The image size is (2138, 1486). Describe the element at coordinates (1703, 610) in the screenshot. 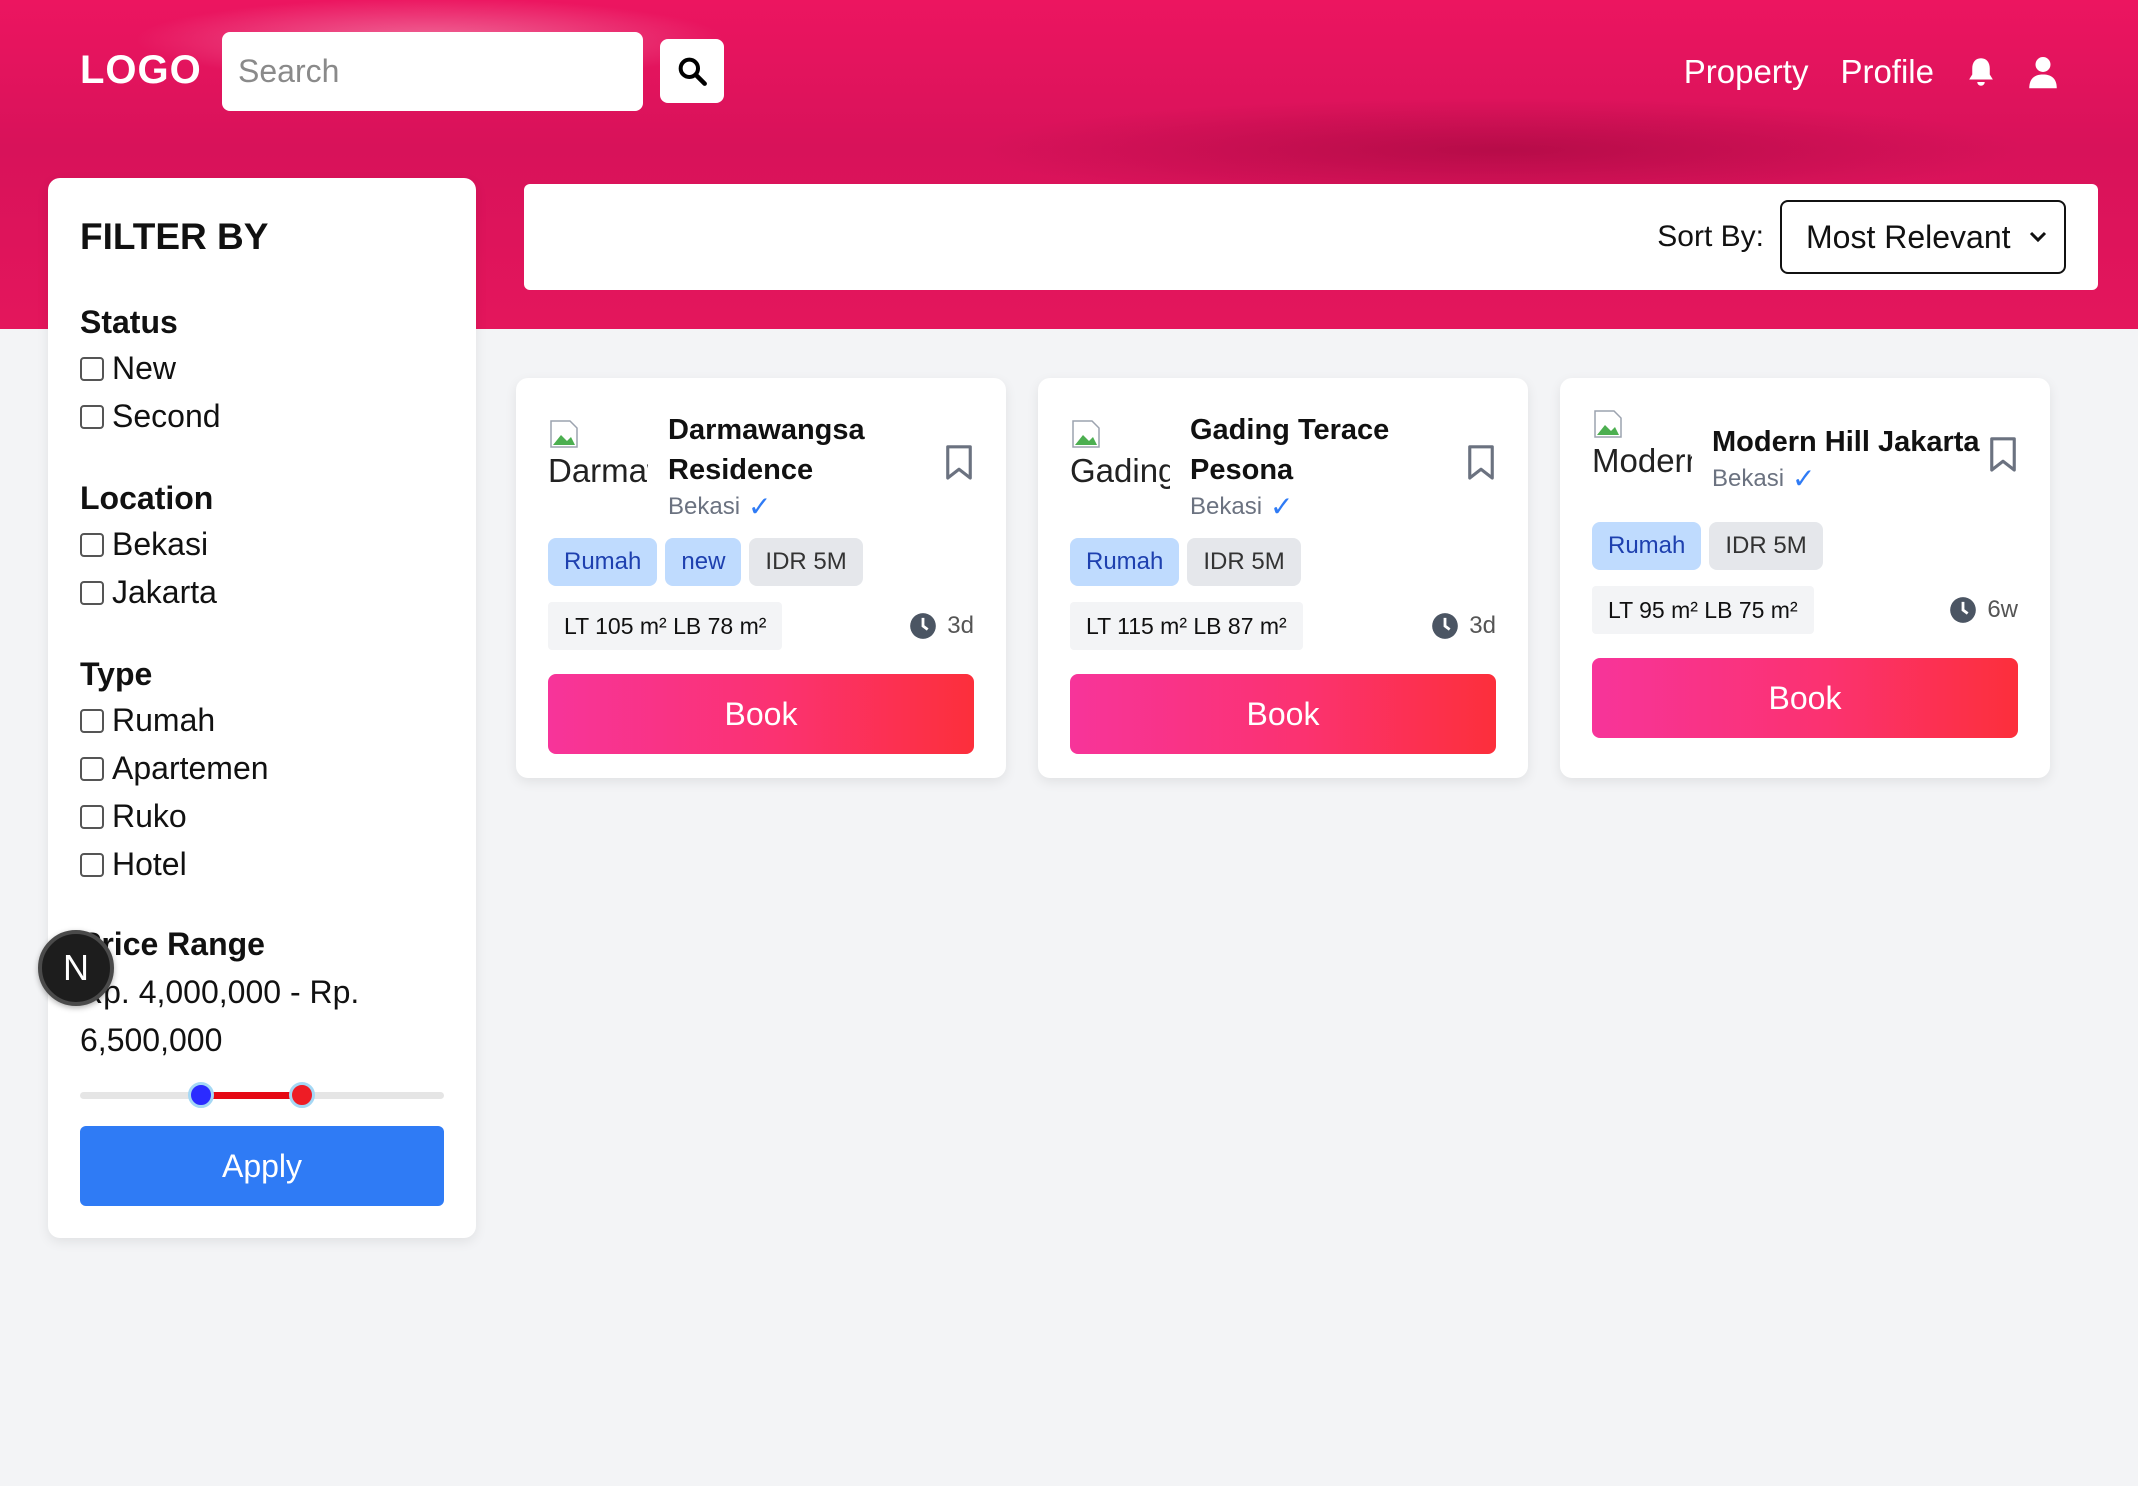

I see `property-area: LT 95 m² LB 75 m²` at that location.